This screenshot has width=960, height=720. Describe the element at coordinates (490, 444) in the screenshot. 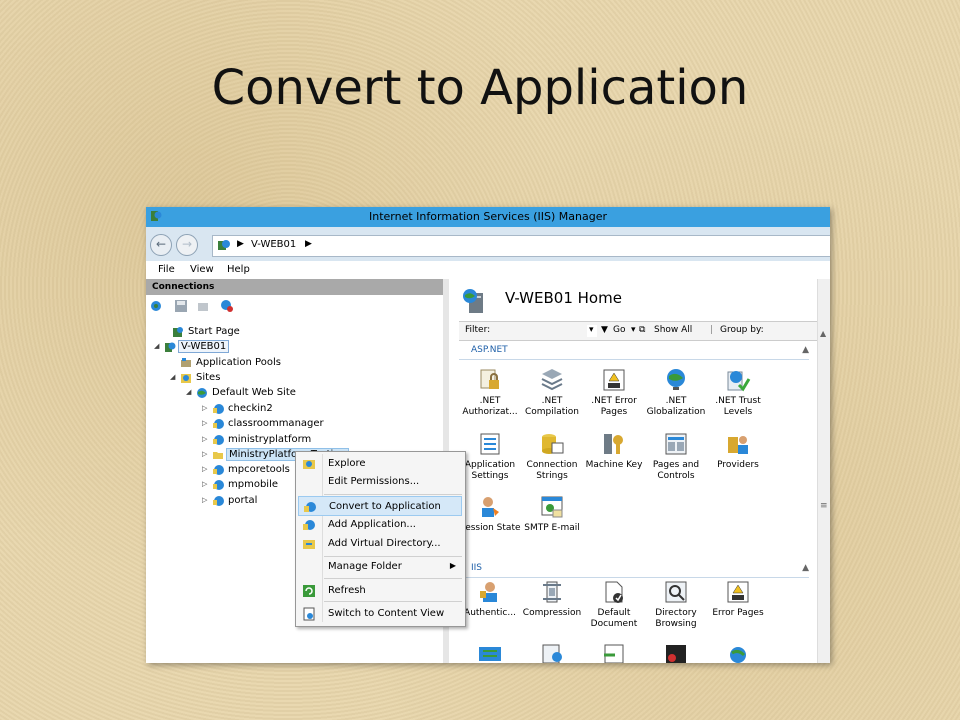

I see `settings-list-icon` at that location.